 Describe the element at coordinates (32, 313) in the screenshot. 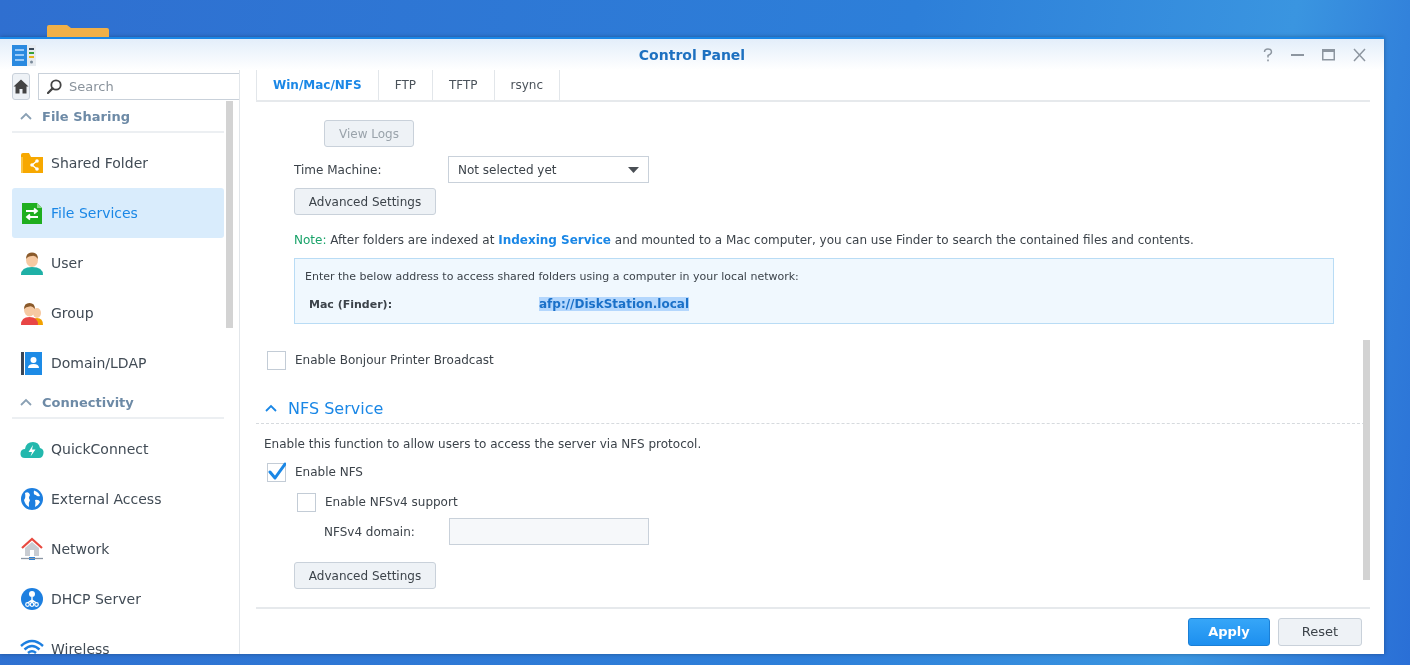

I see `people-icon` at that location.